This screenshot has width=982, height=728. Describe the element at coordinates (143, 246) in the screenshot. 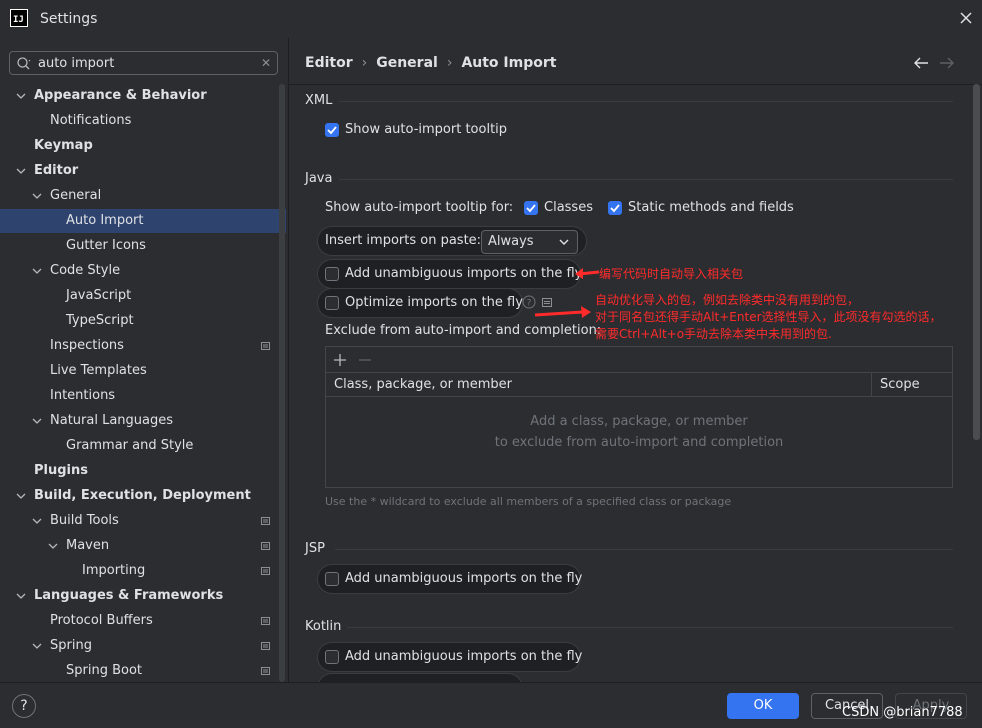

I see `sidebar-item-gutter-icons: Gutter Icons` at that location.